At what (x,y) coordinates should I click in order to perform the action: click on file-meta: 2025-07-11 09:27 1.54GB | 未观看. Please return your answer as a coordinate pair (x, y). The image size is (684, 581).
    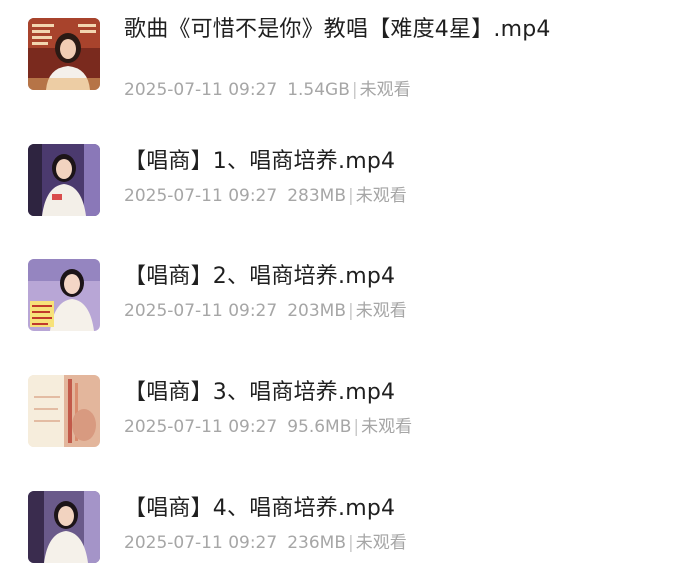
    Looking at the image, I should click on (267, 90).